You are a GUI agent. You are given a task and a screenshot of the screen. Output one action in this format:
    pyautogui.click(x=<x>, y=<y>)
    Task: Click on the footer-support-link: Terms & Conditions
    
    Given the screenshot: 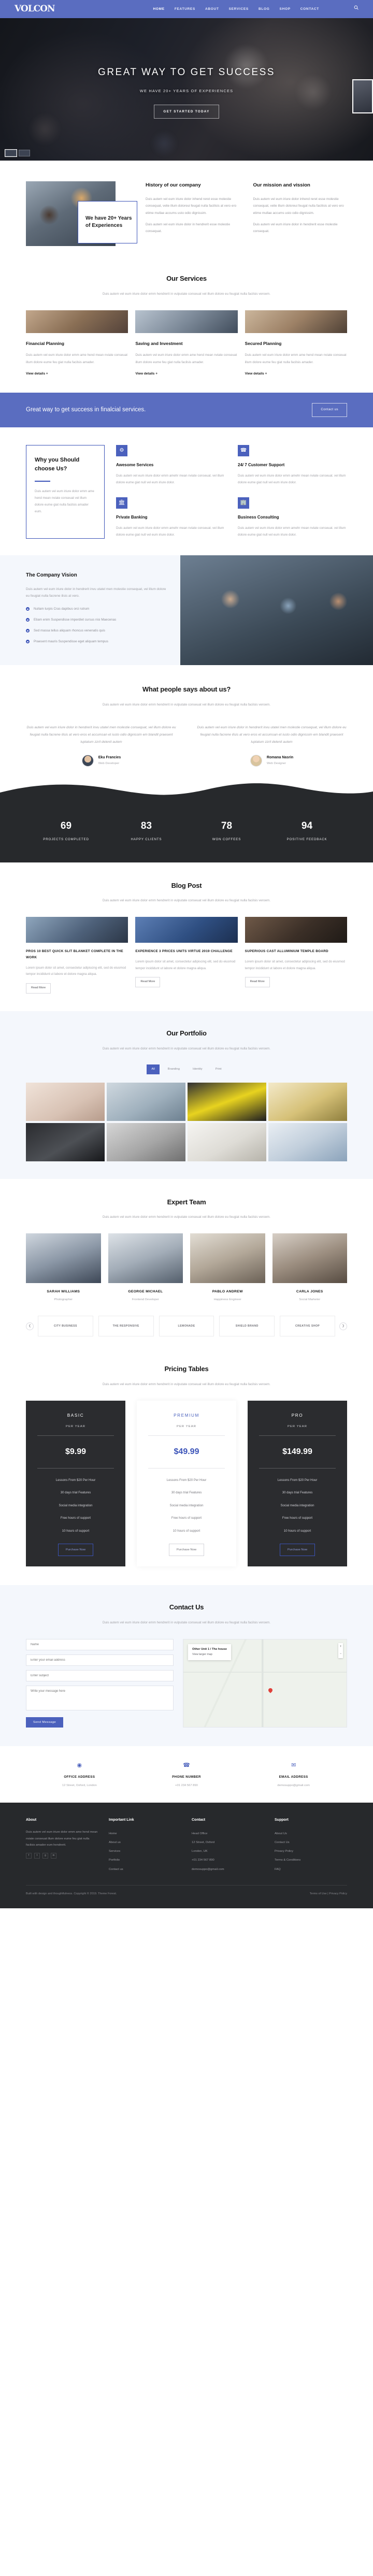 What is the action you would take?
    pyautogui.click(x=311, y=1860)
    